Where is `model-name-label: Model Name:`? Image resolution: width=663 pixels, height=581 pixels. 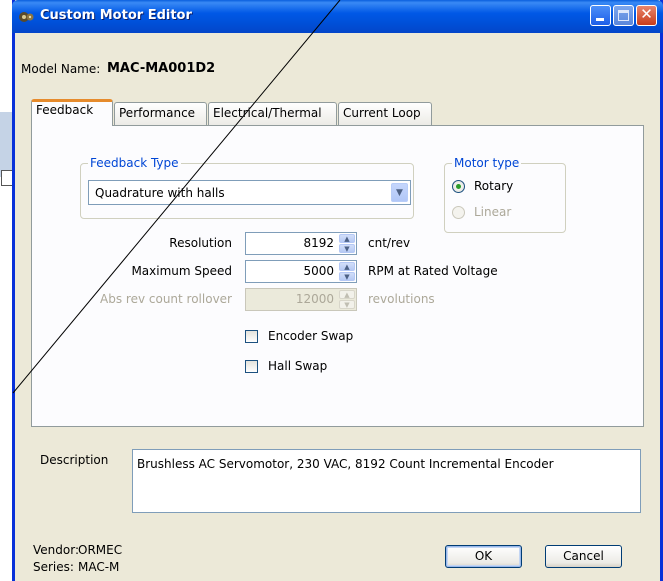 model-name-label: Model Name: is located at coordinates (61, 69).